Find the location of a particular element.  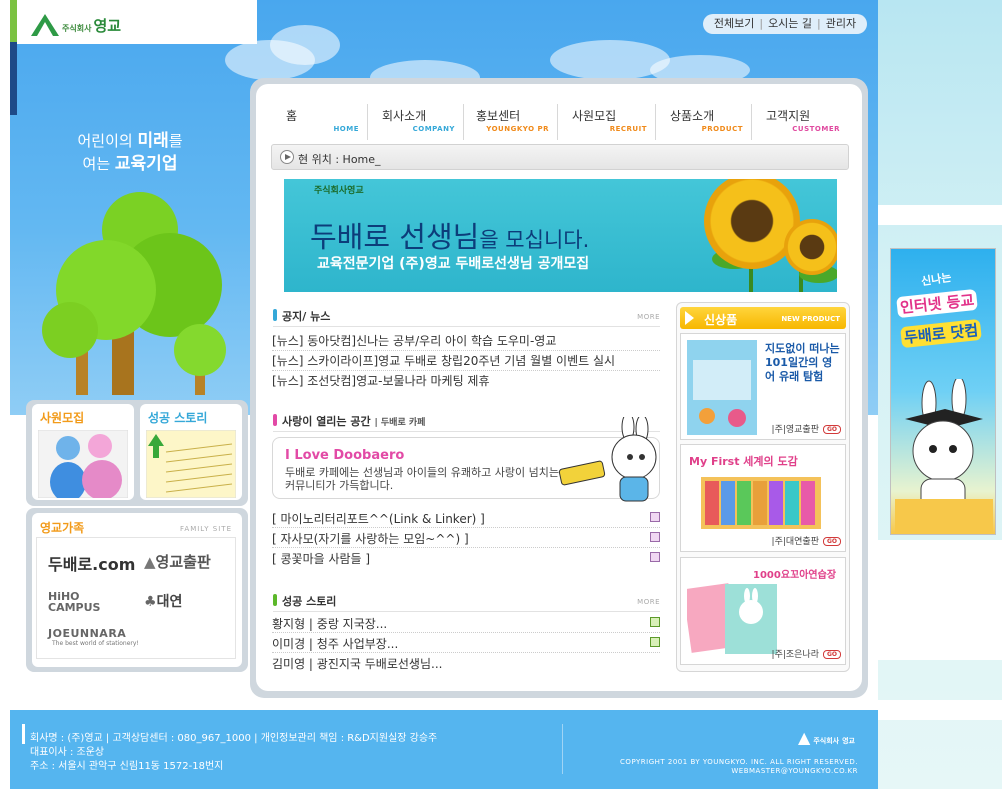

product-card: My First 세계의 도감 |주|대연출판 GO is located at coordinates (763, 498).